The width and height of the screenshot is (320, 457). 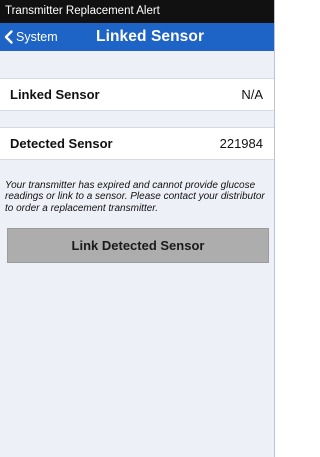 I want to click on link-detected-sensor-button-label: Link Detected Sensor, so click(x=138, y=245).